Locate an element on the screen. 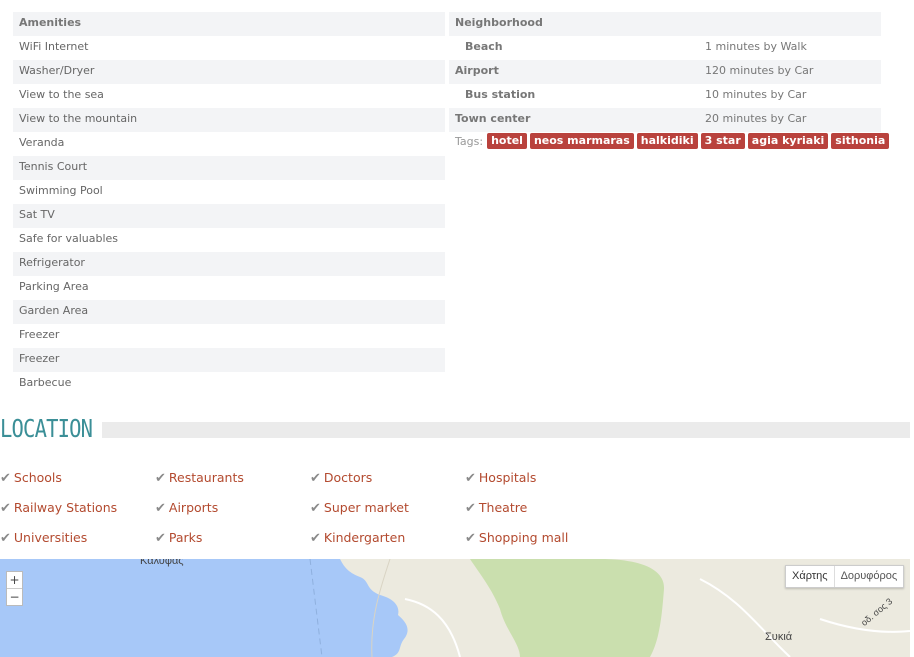 This screenshot has width=914, height=657. zoom-control: + − is located at coordinates (14, 588).